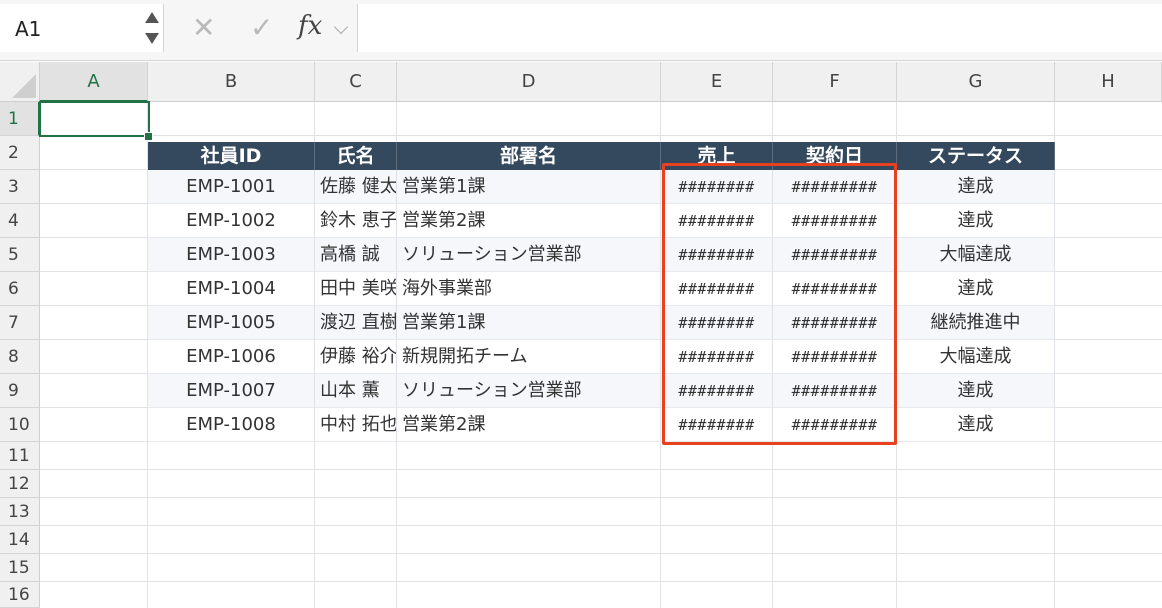 This screenshot has height=608, width=1162. I want to click on table-cell-name: 高橋 誠, so click(356, 255).